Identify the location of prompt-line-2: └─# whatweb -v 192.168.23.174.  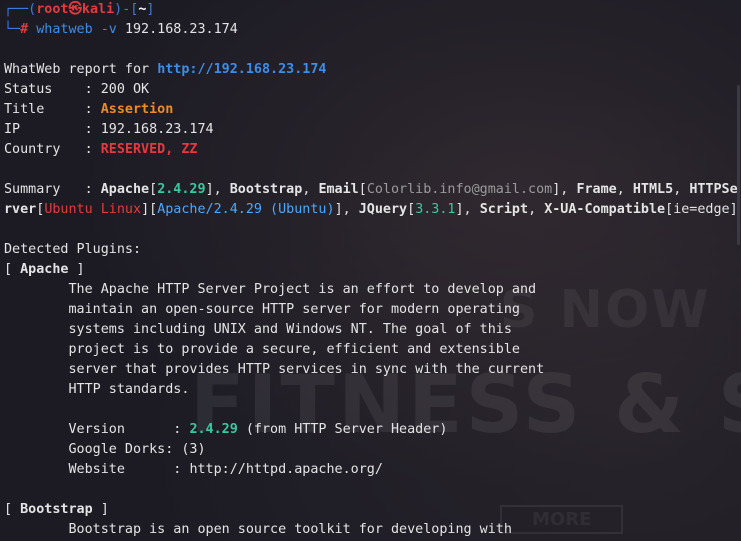
(121, 29).